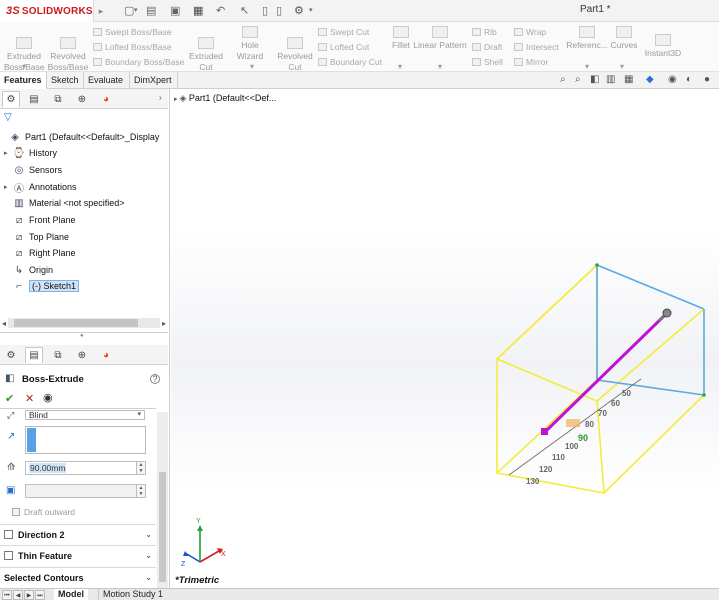  What do you see at coordinates (343, 47) in the screenshot?
I see `lofted-cut-button: Lofted Cut` at bounding box center [343, 47].